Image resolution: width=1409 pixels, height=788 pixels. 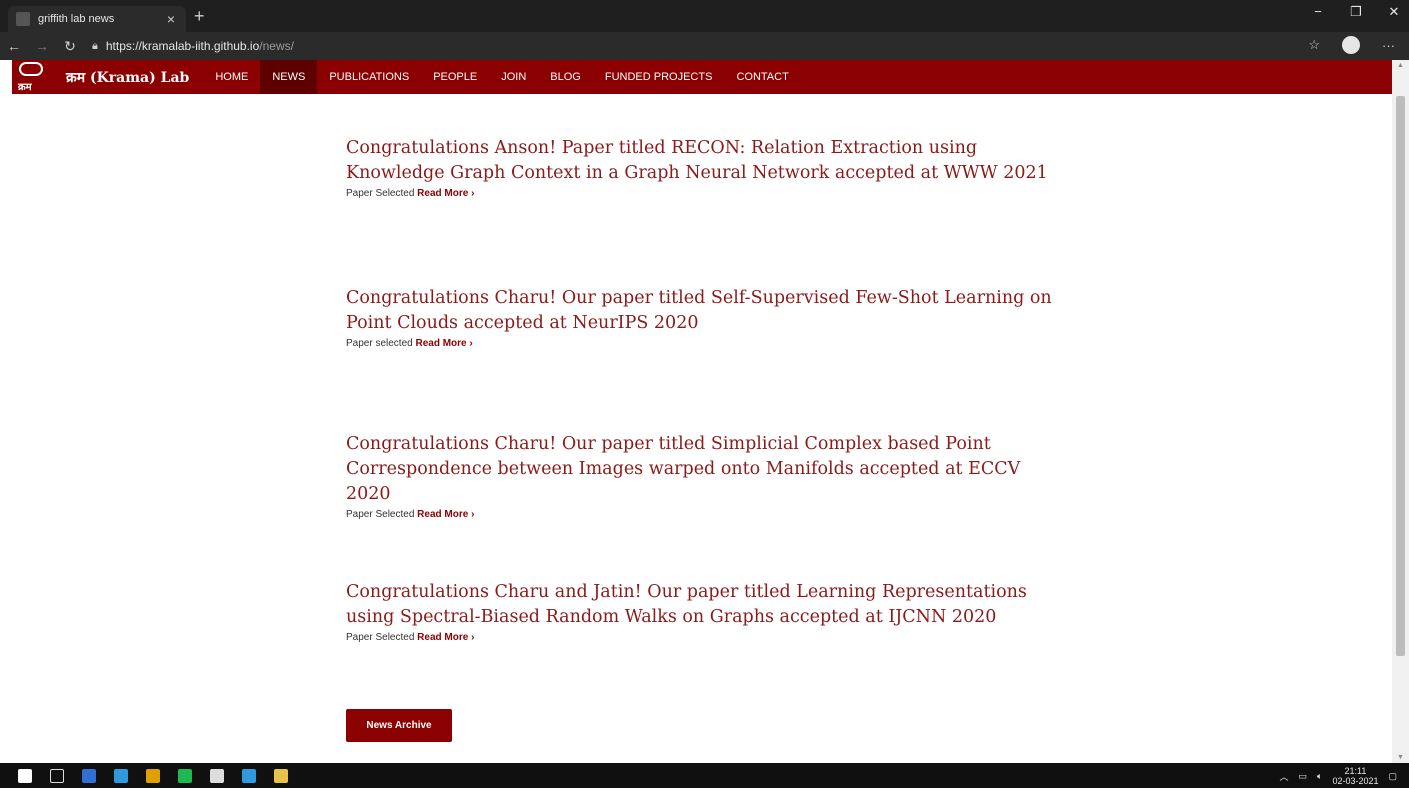 I want to click on url-field: 🔒︎ https://kramalab-iith.github.io/news/, so click(x=682, y=46).